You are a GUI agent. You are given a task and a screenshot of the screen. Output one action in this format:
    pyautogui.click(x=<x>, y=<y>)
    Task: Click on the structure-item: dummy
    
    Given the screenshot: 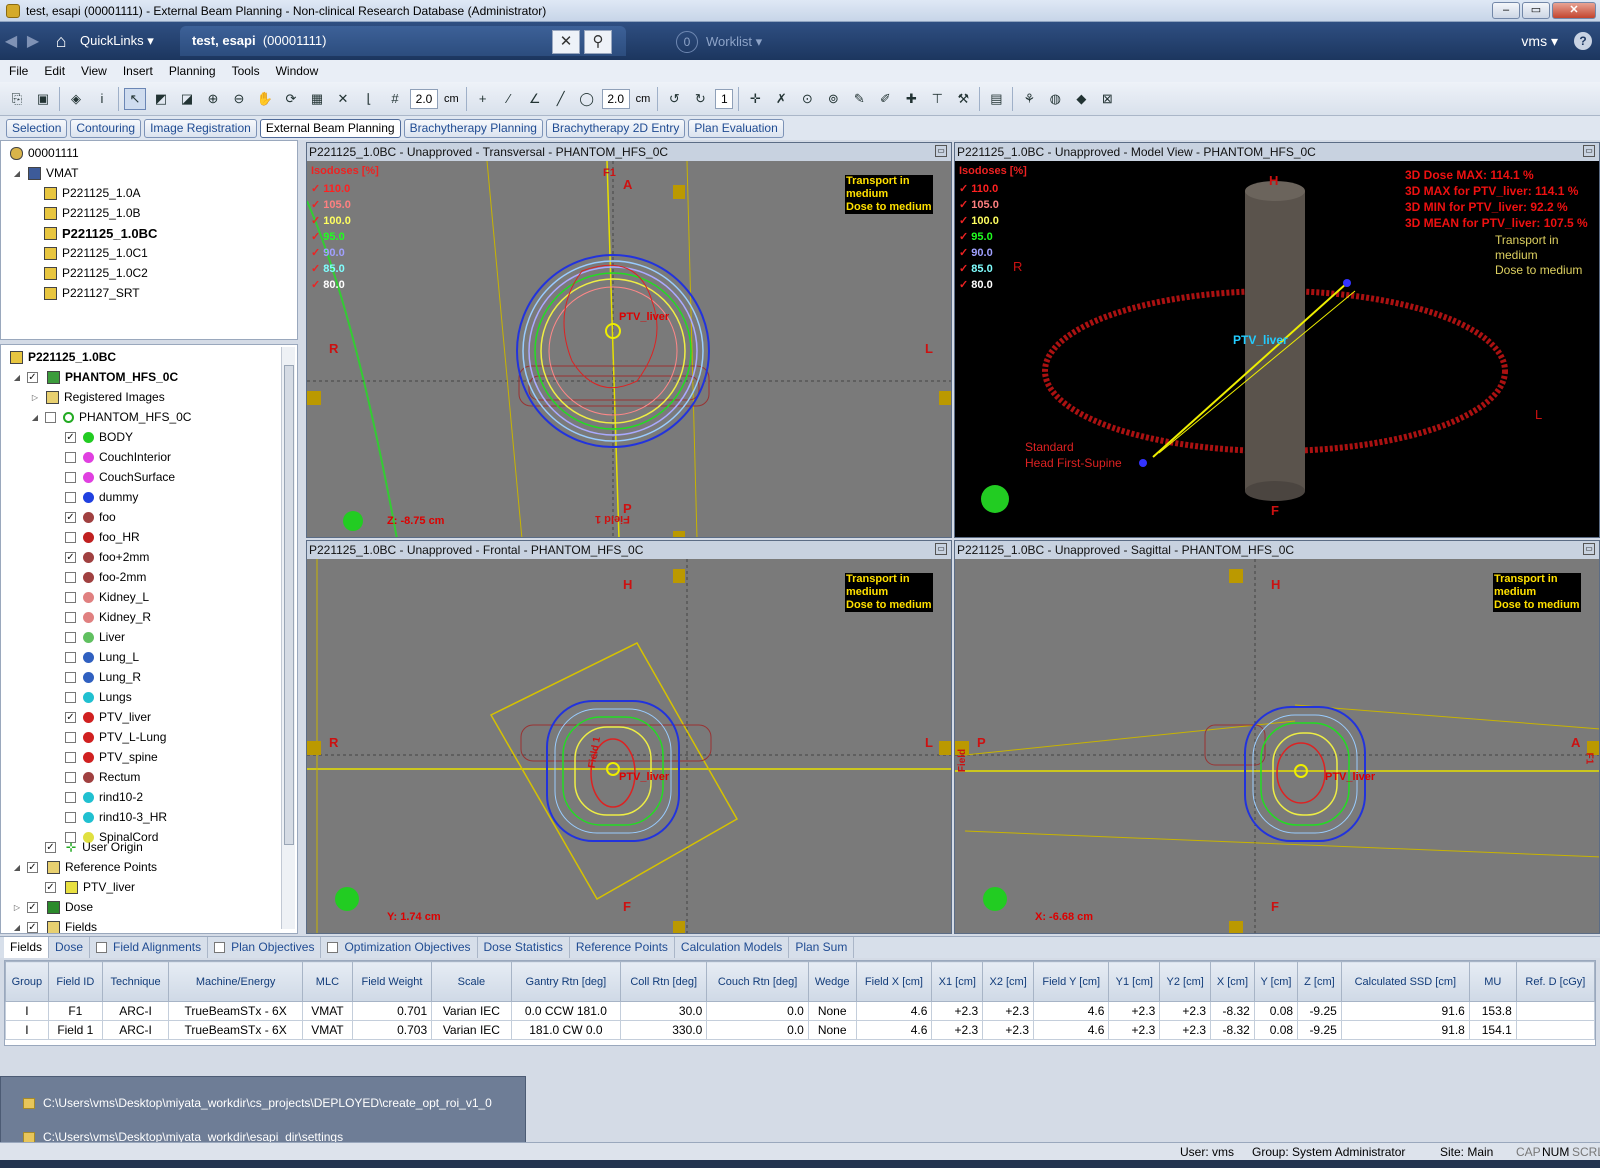 What is the action you would take?
    pyautogui.click(x=99, y=497)
    